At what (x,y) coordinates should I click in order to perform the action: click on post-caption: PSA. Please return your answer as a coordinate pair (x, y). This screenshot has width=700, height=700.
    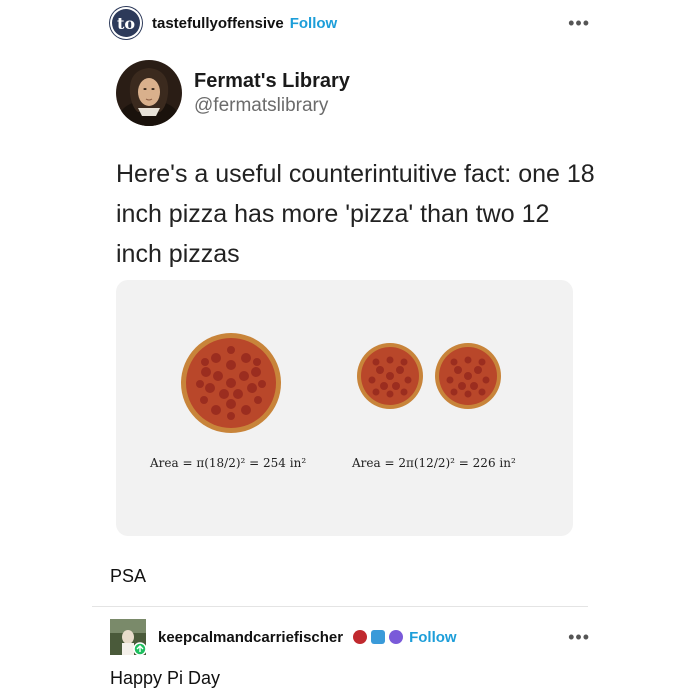
    Looking at the image, I should click on (128, 576).